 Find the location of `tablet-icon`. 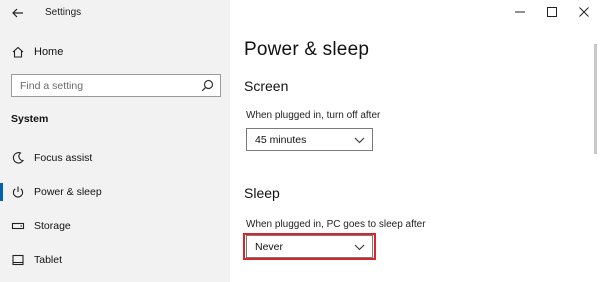

tablet-icon is located at coordinates (18, 260).